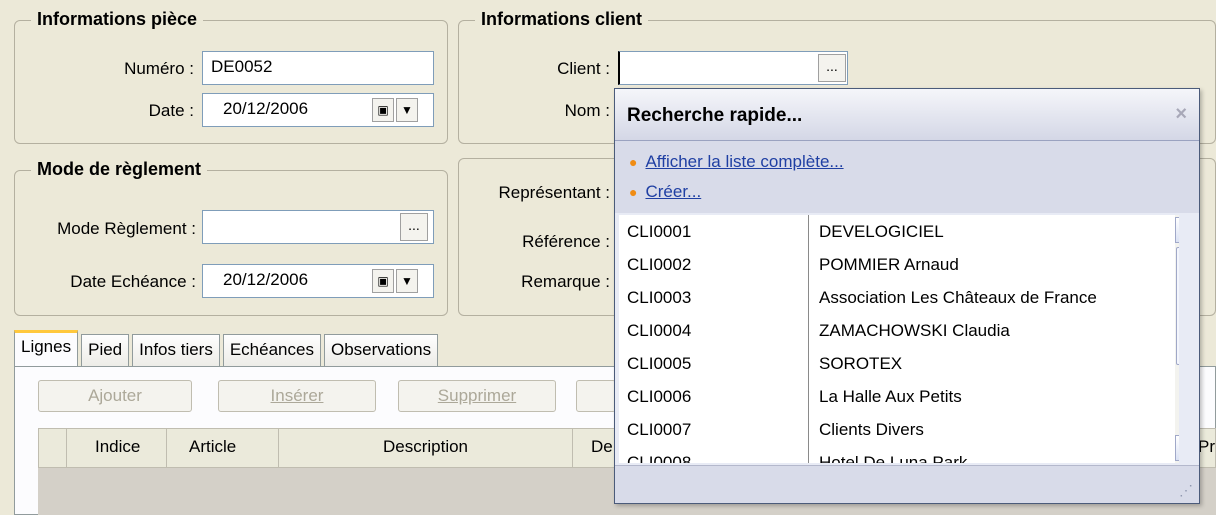  Describe the element at coordinates (318, 68) in the screenshot. I see `numero-field: DE0052` at that location.